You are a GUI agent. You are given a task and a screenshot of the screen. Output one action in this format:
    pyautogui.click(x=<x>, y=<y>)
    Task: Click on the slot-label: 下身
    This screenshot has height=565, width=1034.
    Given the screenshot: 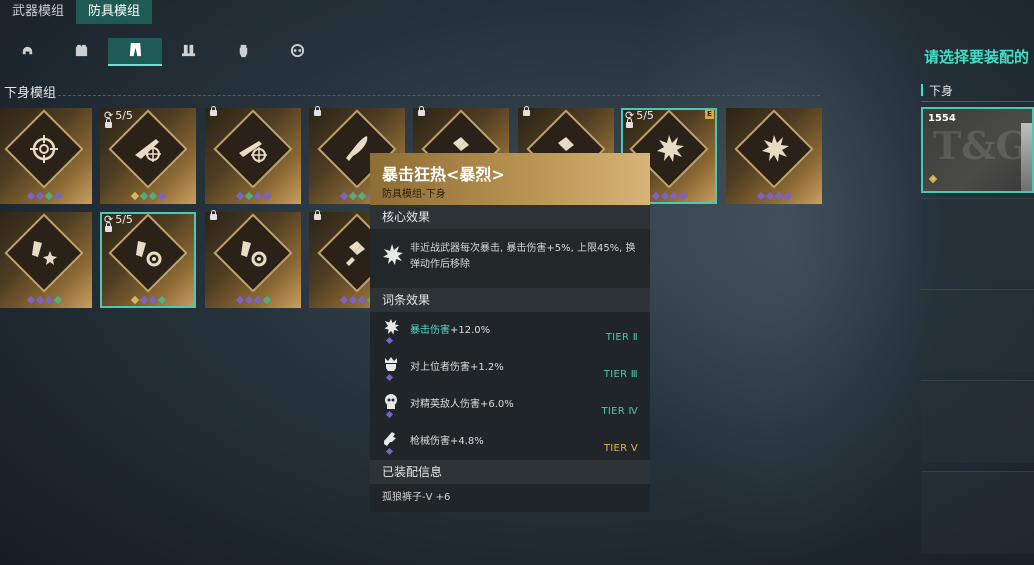 What is the action you would take?
    pyautogui.click(x=941, y=91)
    